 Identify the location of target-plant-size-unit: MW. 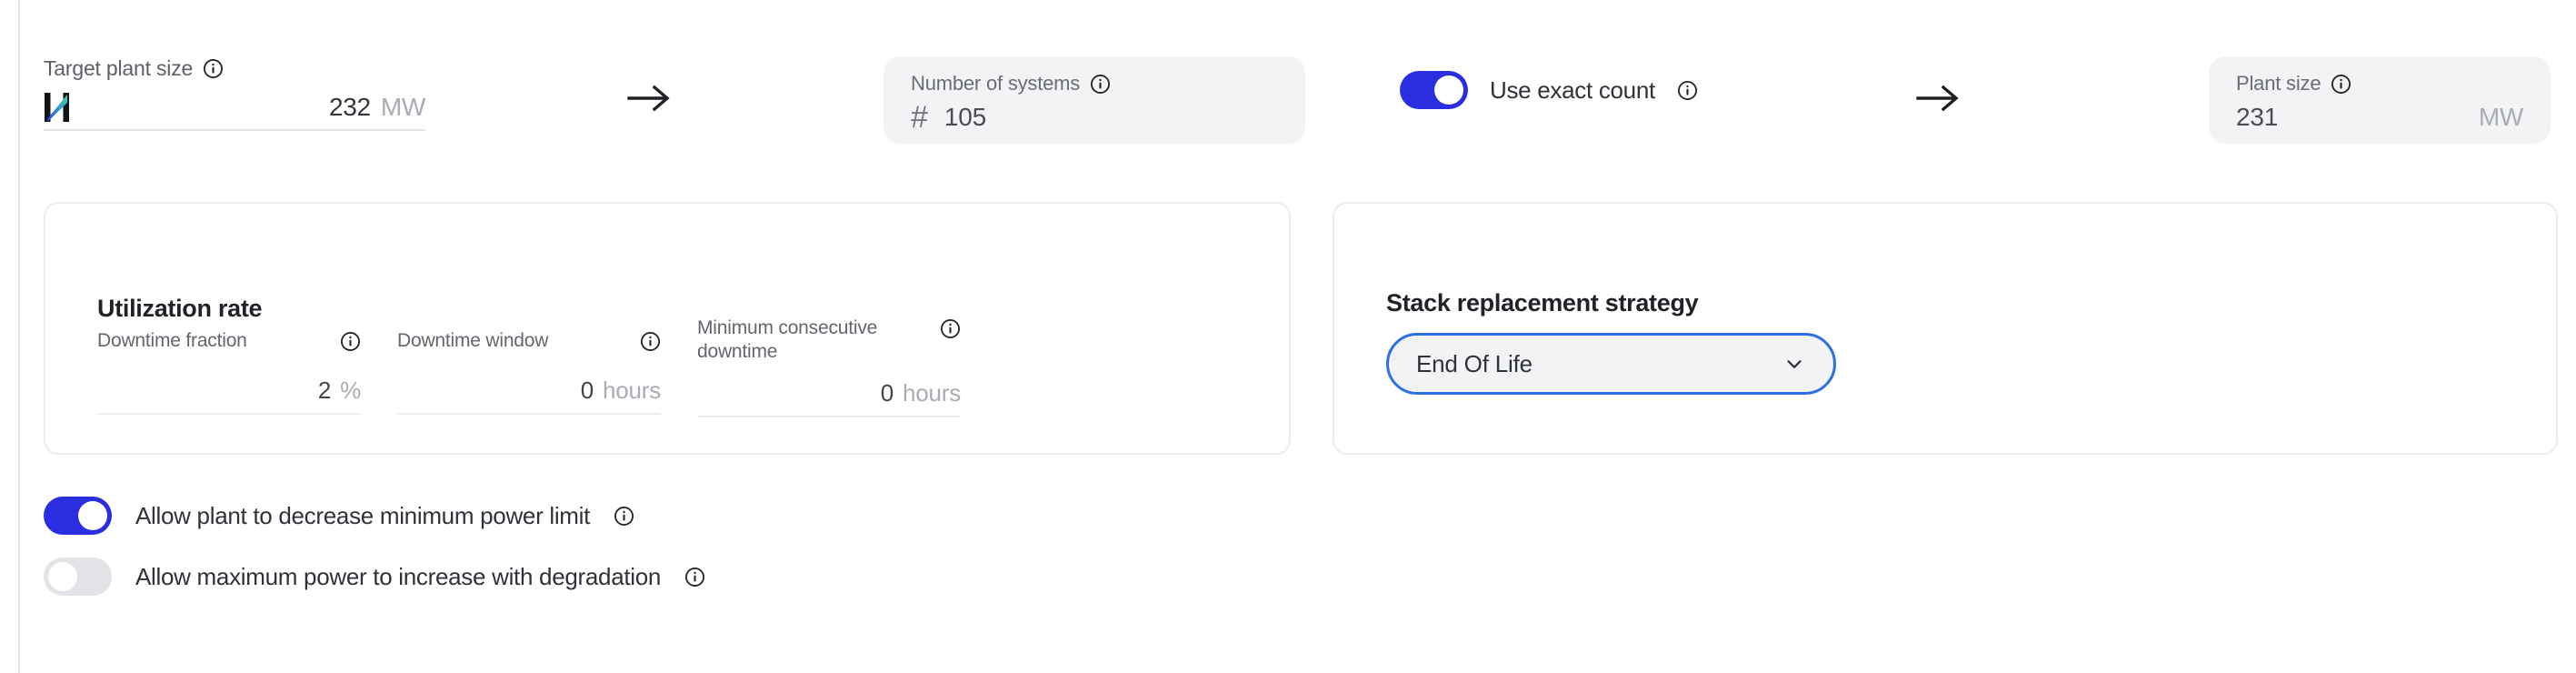
(402, 107).